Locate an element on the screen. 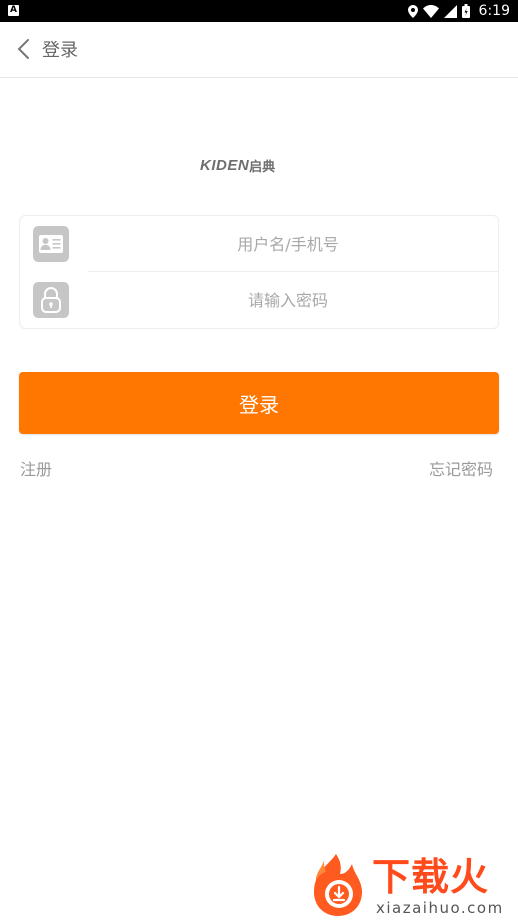  watermark: 下载火 xiazaihuo.com is located at coordinates (412, 886).